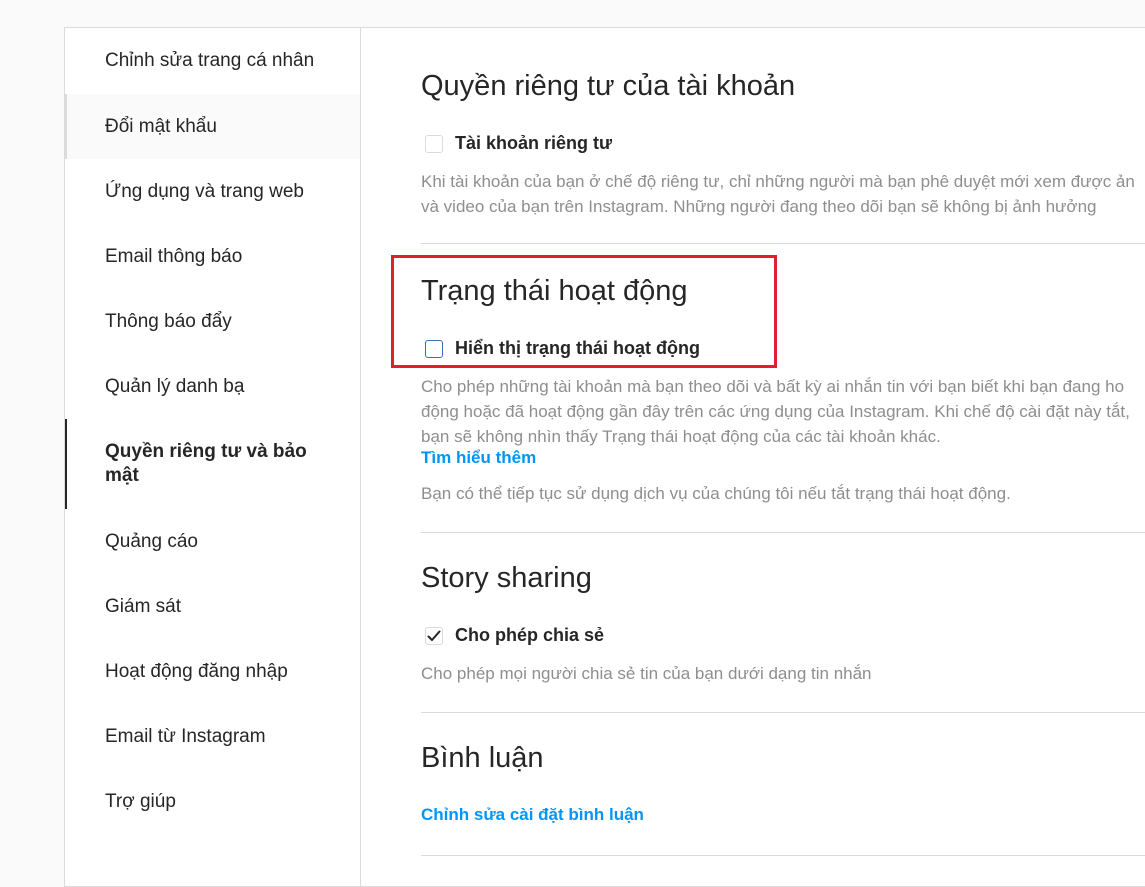 The width and height of the screenshot is (1145, 887). I want to click on story-sharing-title: Story sharing, so click(506, 578).